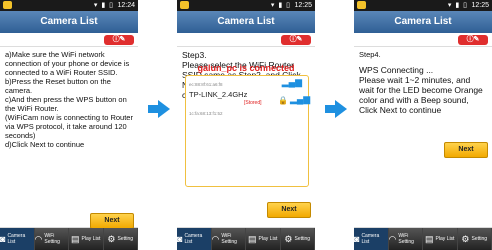 This screenshot has height=250, width=492. Describe the element at coordinates (283, 100) in the screenshot. I see `lock-icon: 🔒` at that location.